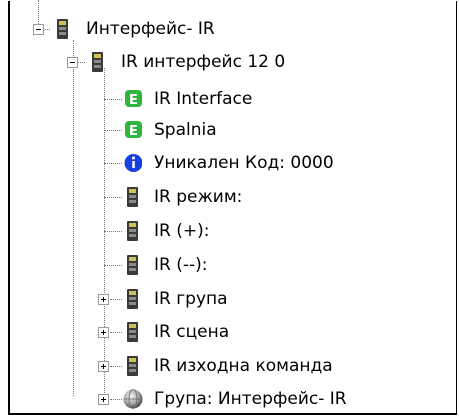  I want to click on tree-node-label: Интерфейс- IR, so click(150, 29).